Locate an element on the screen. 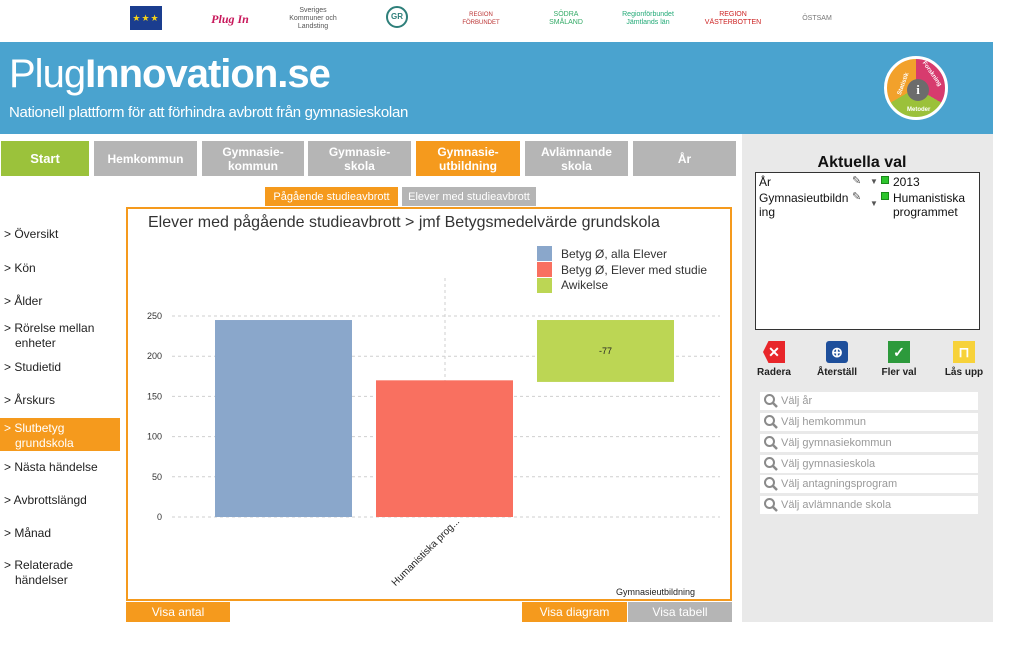 The width and height of the screenshot is (1024, 657). search-gymnasieskola: Välj gymnasieskola is located at coordinates (869, 464).